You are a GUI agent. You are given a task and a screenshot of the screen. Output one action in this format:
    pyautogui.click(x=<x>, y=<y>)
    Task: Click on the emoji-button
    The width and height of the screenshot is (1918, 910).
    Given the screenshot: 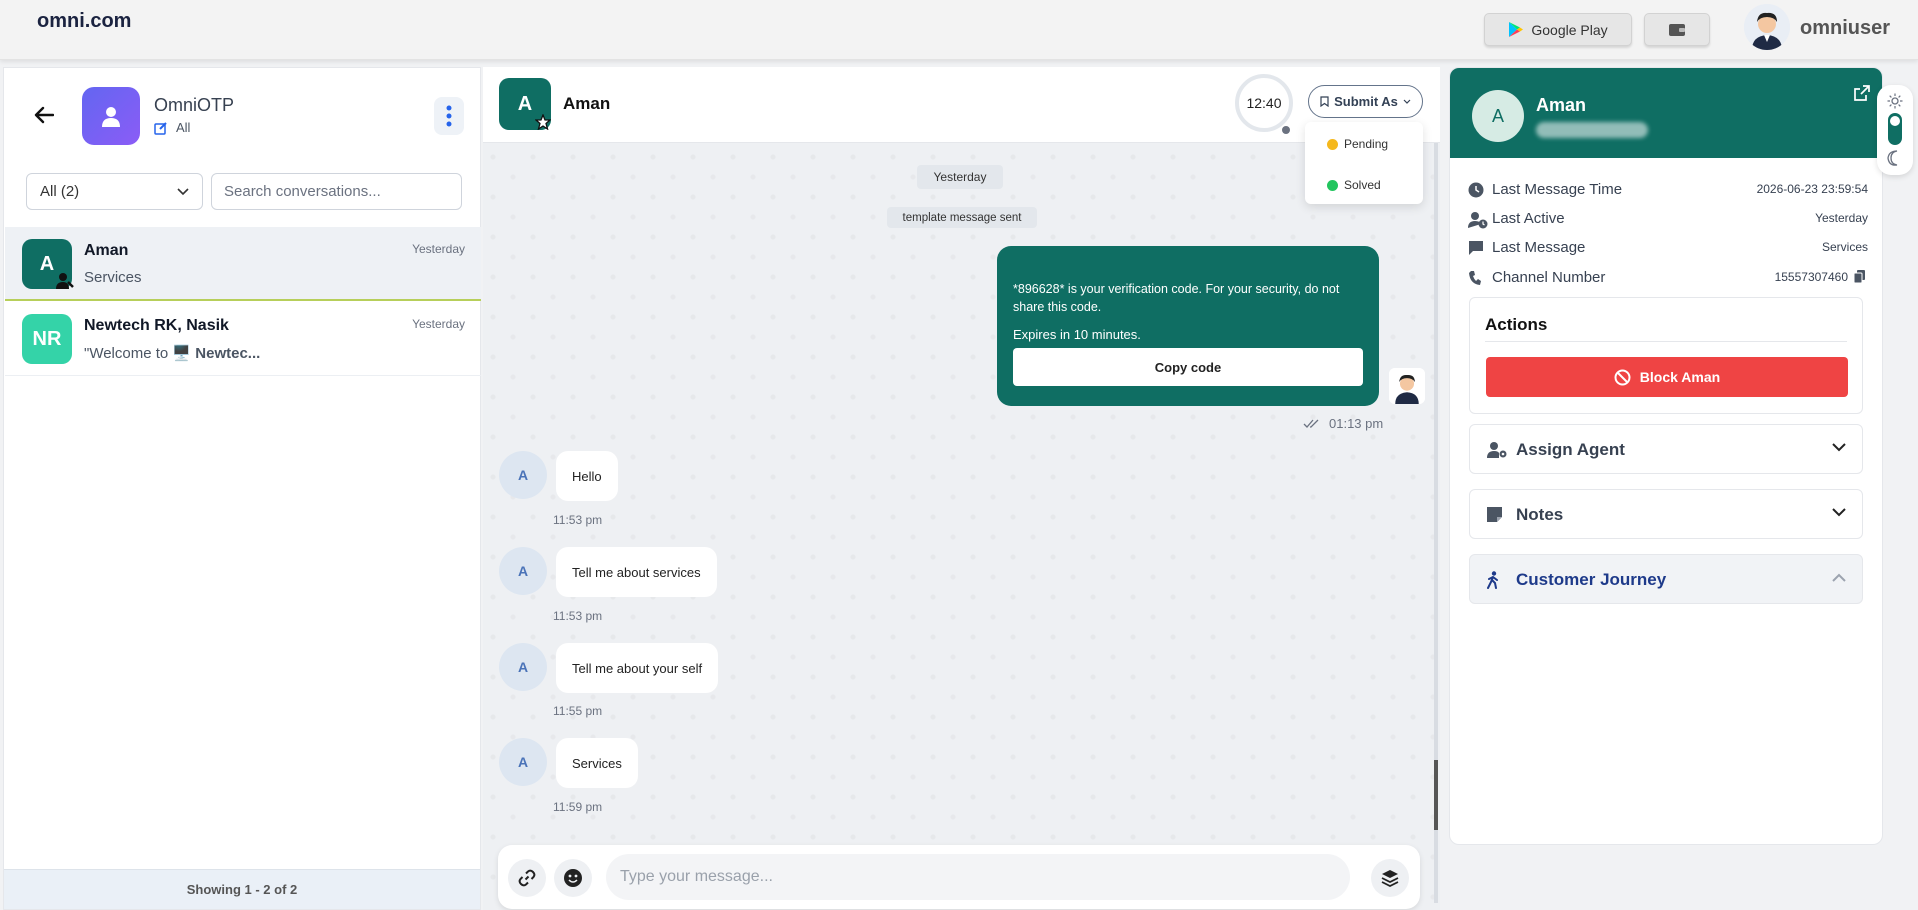 What is the action you would take?
    pyautogui.click(x=573, y=878)
    